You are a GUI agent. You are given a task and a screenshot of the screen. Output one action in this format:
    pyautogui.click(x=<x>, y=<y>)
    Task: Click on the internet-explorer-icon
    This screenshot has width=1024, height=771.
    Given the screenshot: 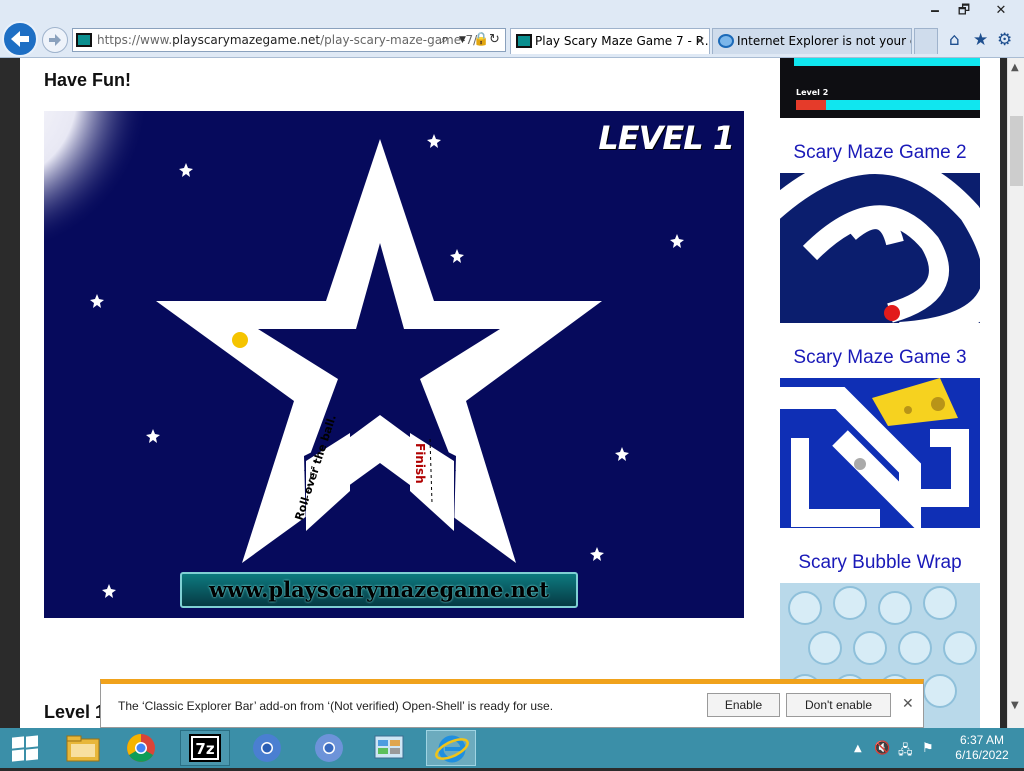 What is the action you would take?
    pyautogui.click(x=452, y=749)
    